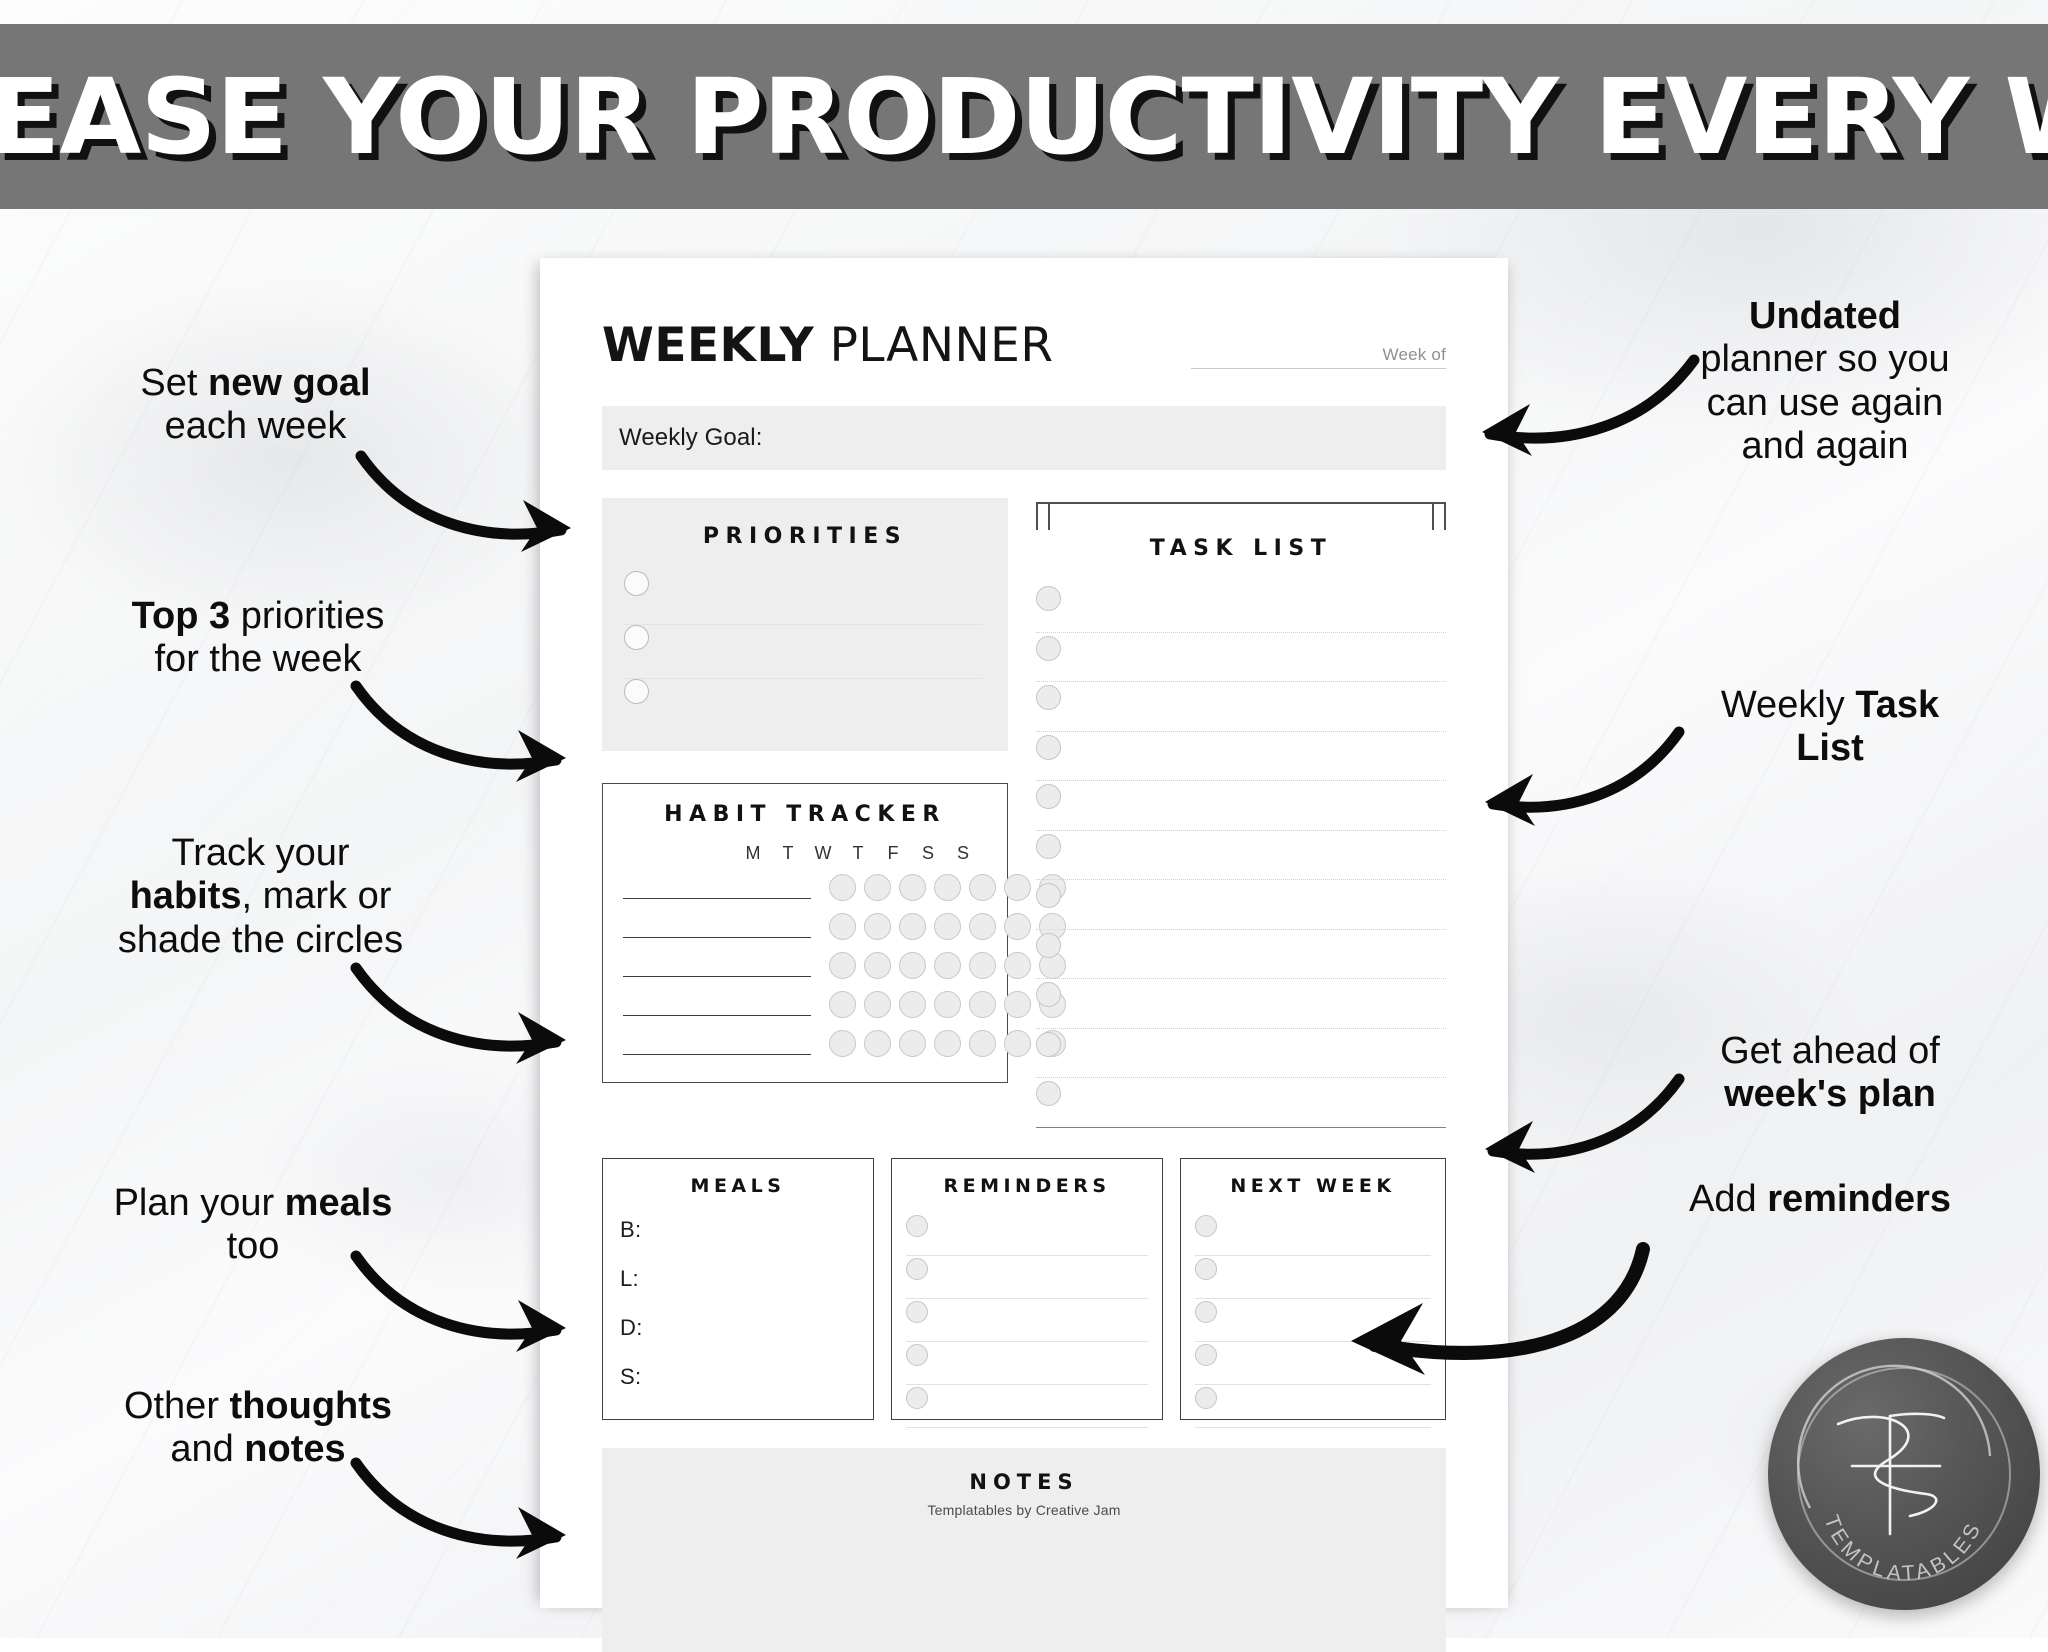 Image resolution: width=2048 pixels, height=1652 pixels. What do you see at coordinates (1904, 1474) in the screenshot?
I see `templatables-watermark: TEMPLATABLES` at bounding box center [1904, 1474].